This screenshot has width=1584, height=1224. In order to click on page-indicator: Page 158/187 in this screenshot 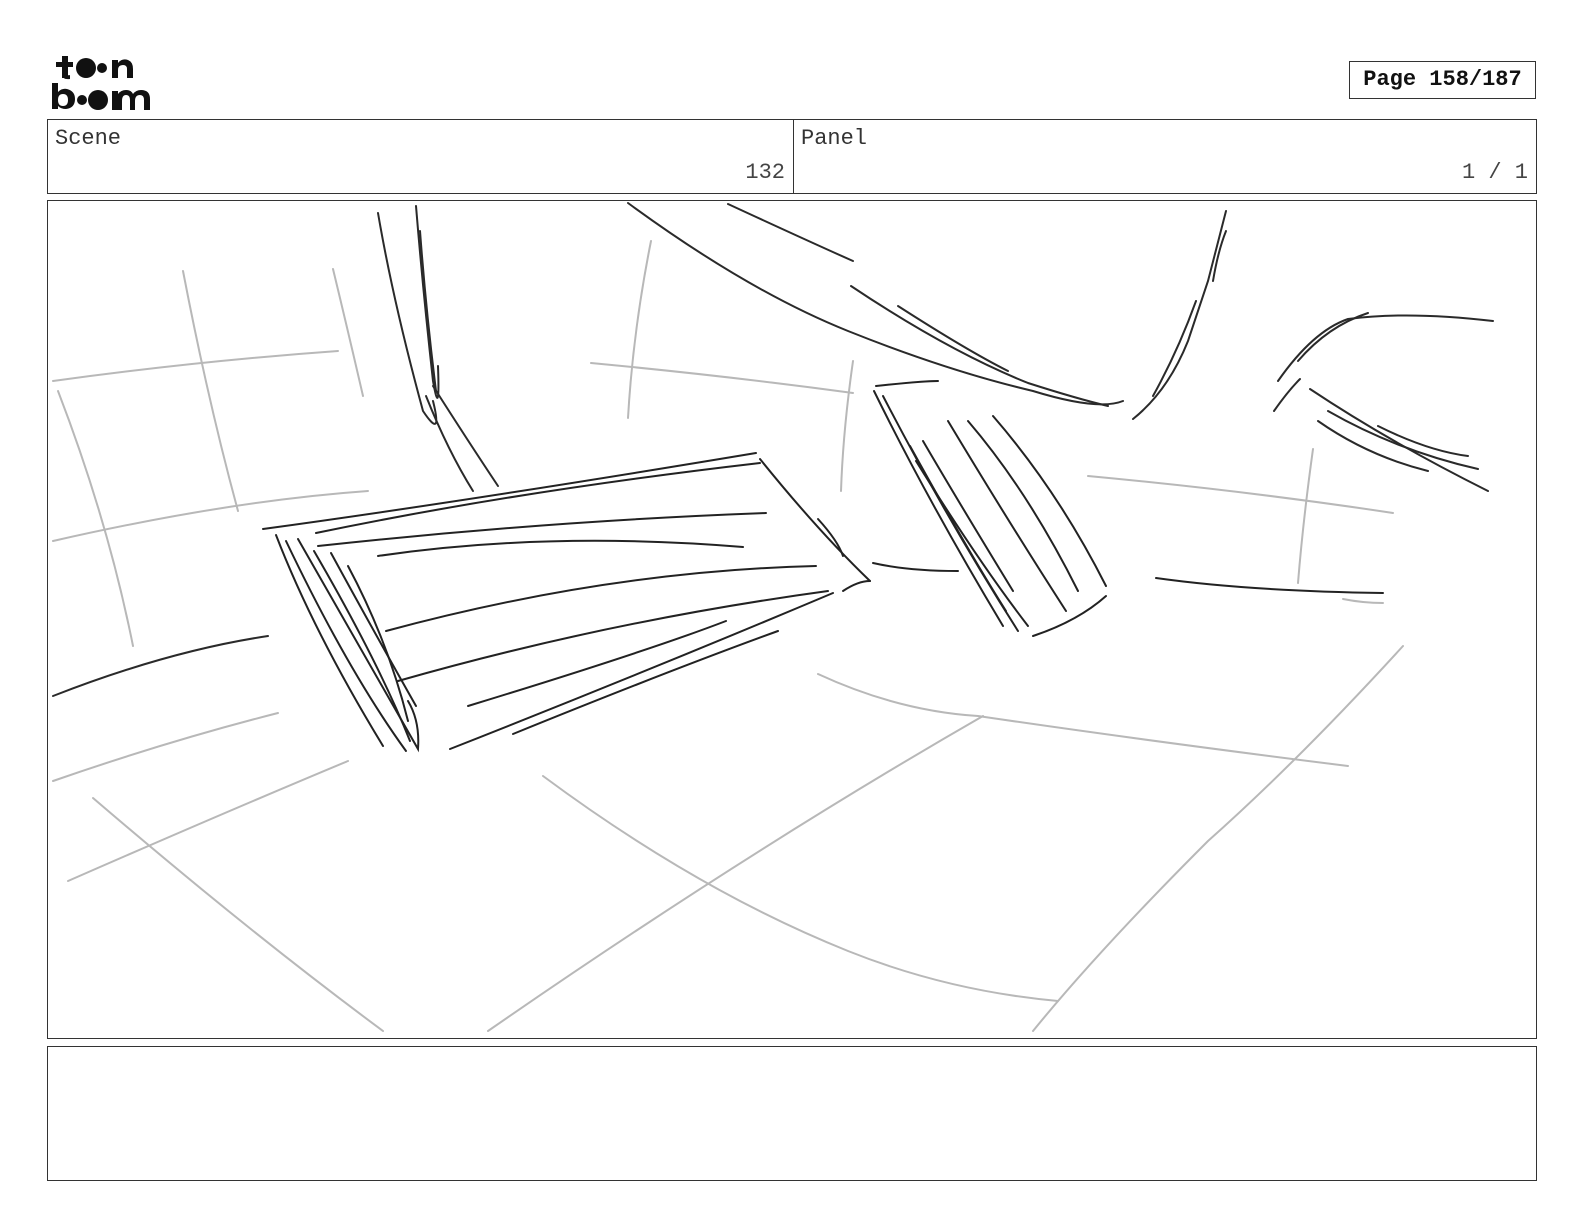, I will do `click(1442, 80)`.